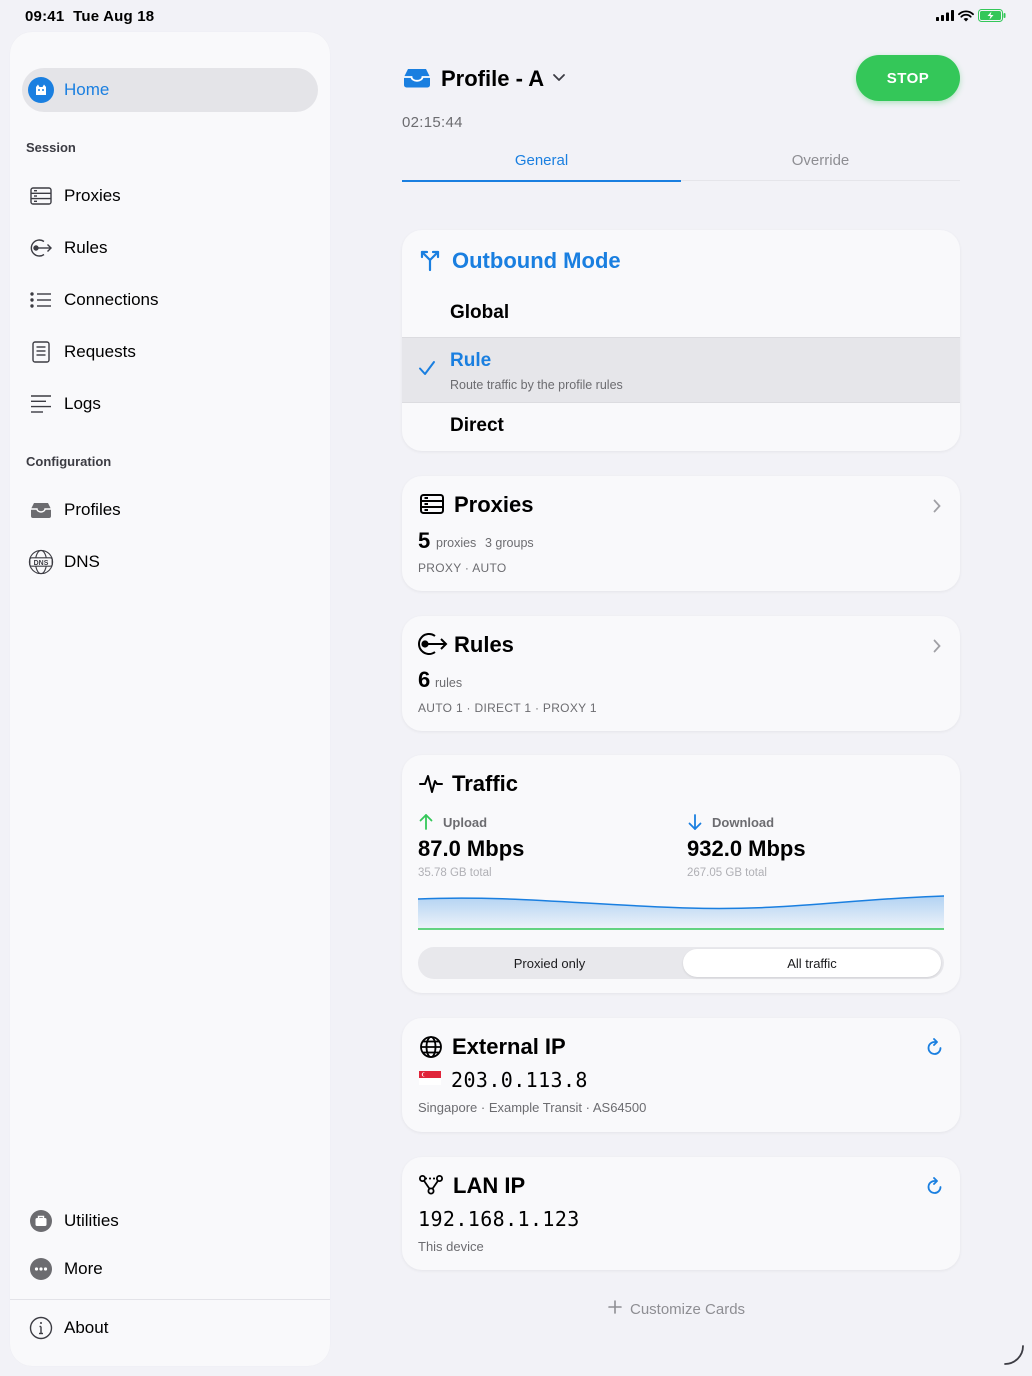  I want to click on segment-all-traffic: All traffic, so click(812, 963).